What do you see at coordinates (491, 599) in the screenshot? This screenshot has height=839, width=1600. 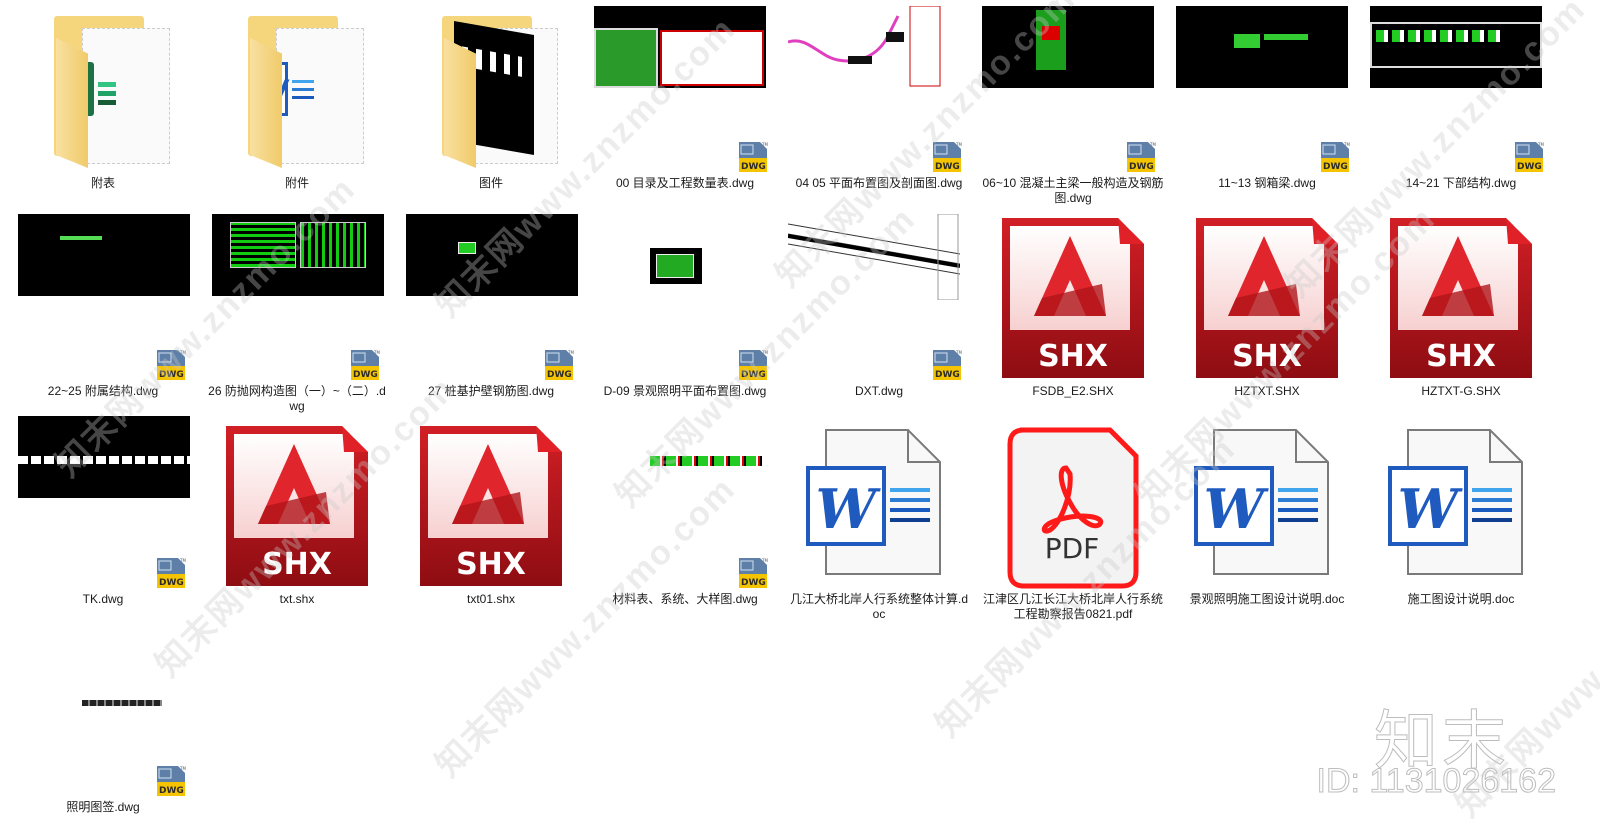 I see `file-name: txt01.shx` at bounding box center [491, 599].